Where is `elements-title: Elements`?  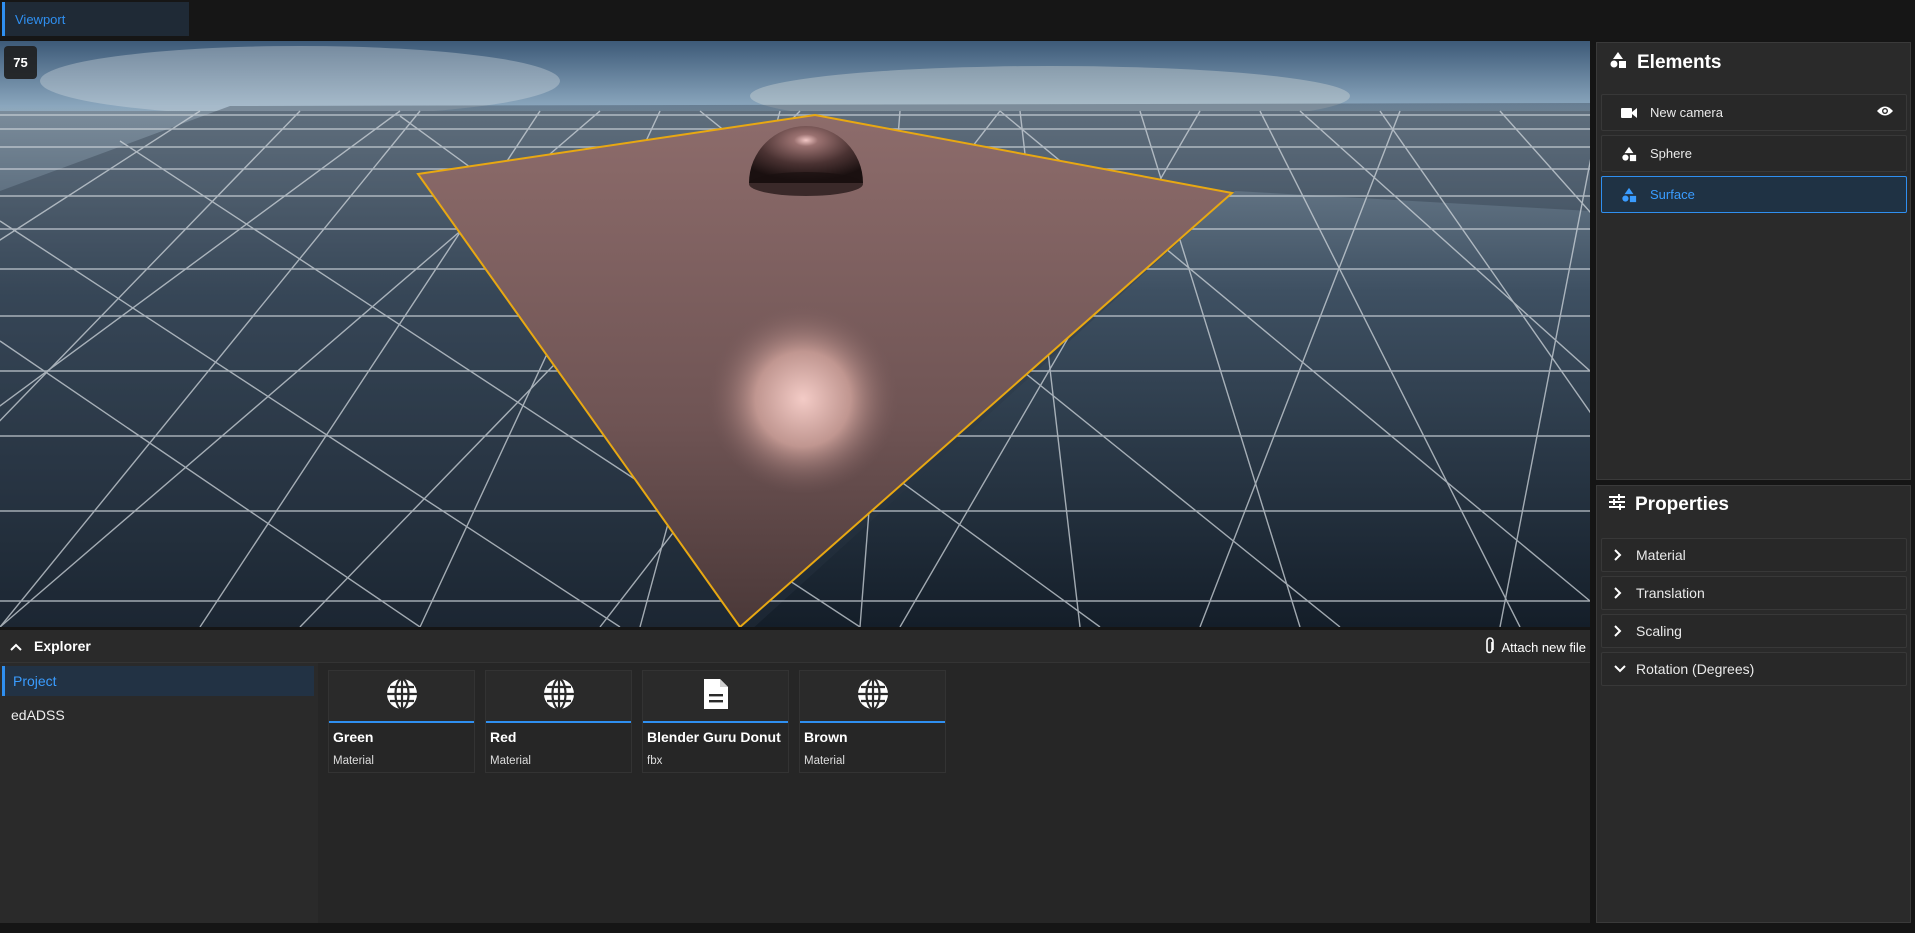
elements-title: Elements is located at coordinates (1679, 62).